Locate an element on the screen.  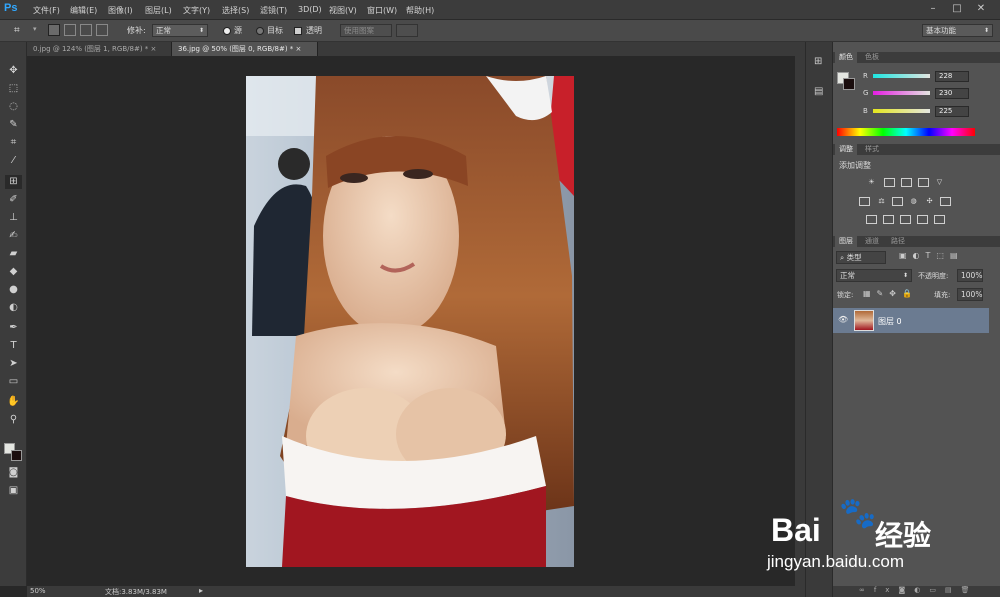
source-radio is located at coordinates (227, 31).